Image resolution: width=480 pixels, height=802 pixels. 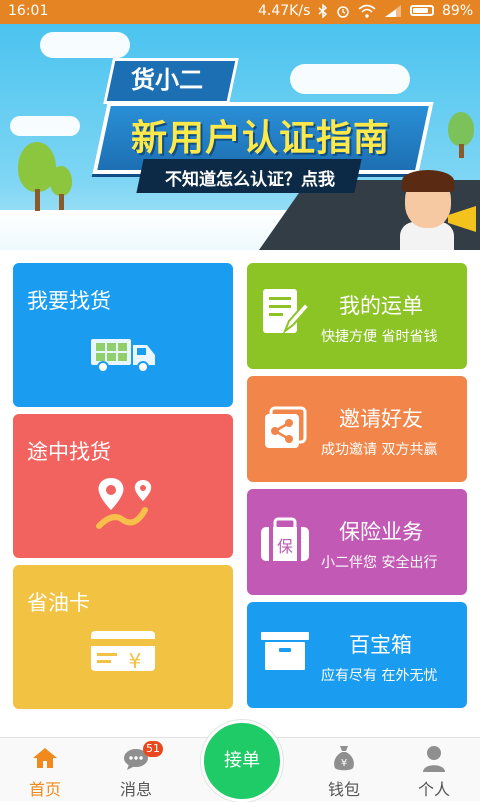 I want to click on invite-friends-tile: 邀请好友 成功邀请 双方共赢, so click(x=357, y=429).